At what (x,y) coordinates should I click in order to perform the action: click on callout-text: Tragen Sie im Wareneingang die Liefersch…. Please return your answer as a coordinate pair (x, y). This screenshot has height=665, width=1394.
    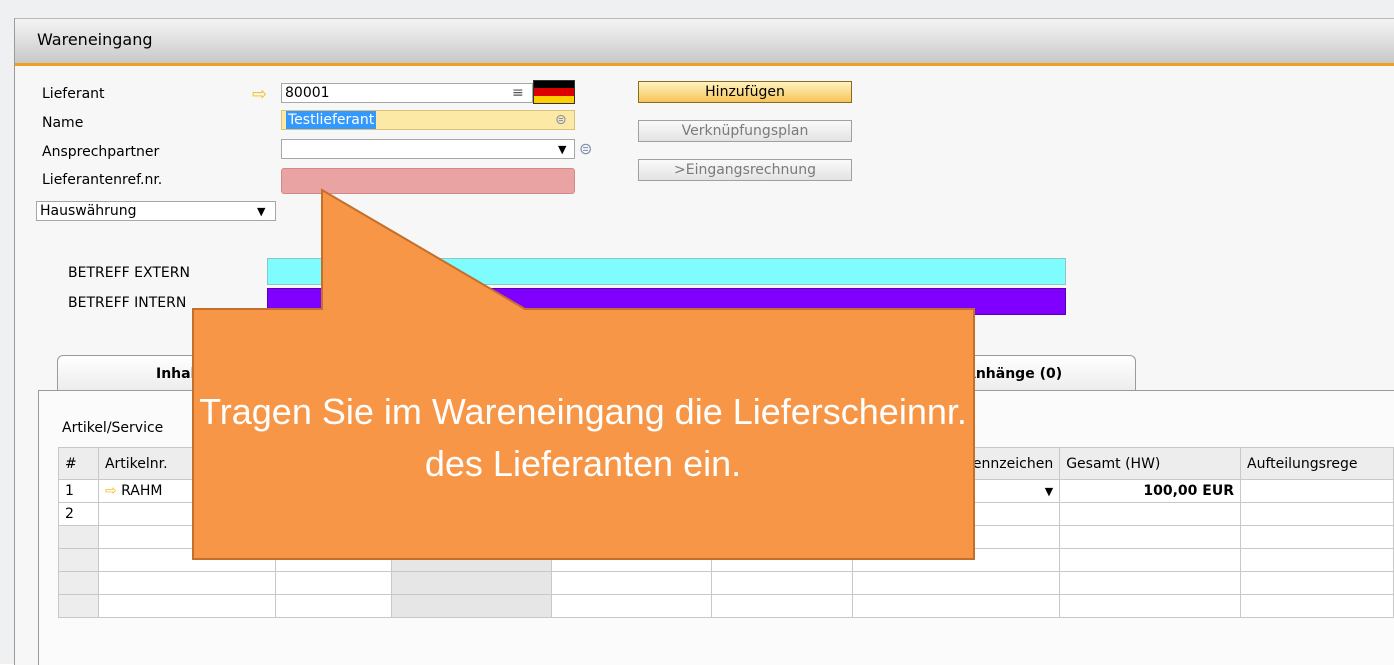
    Looking at the image, I should click on (583, 437).